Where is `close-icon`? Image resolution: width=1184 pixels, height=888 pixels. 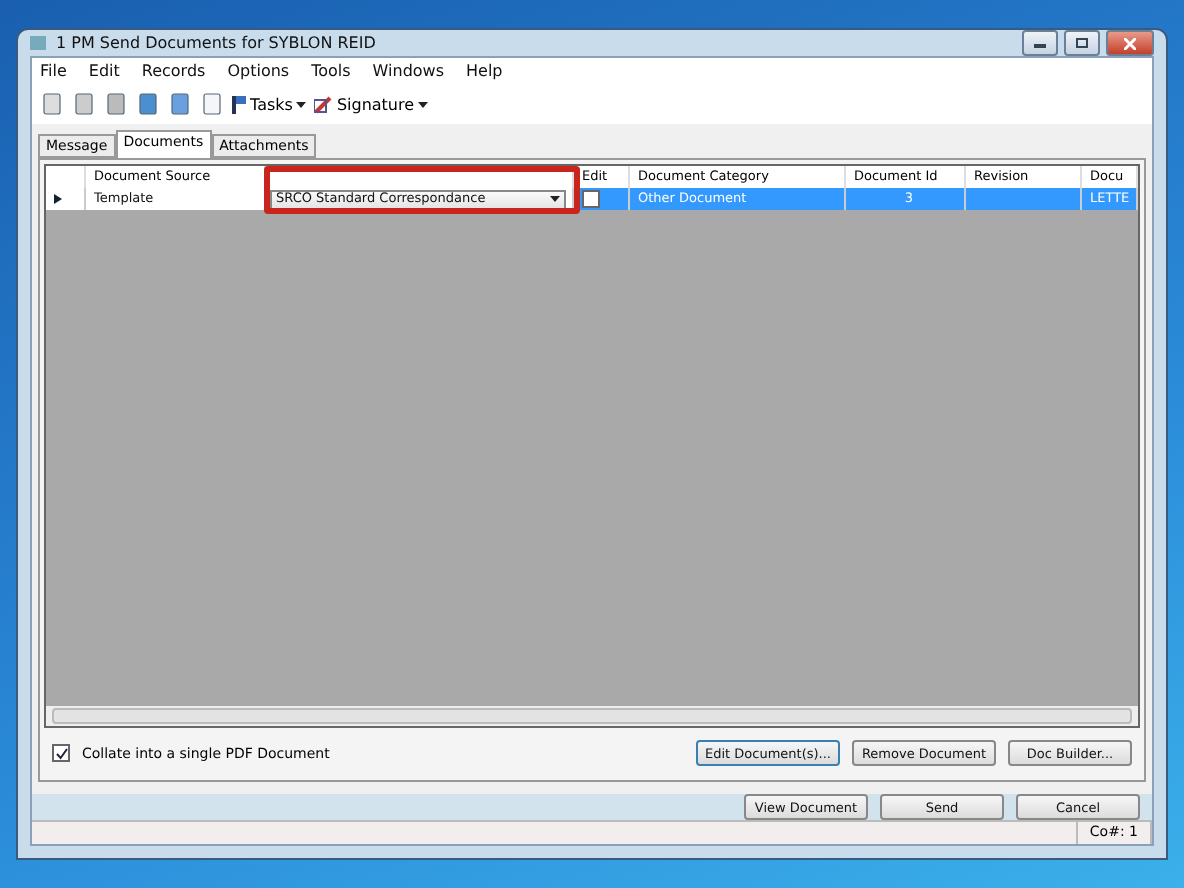
close-icon is located at coordinates (1130, 43).